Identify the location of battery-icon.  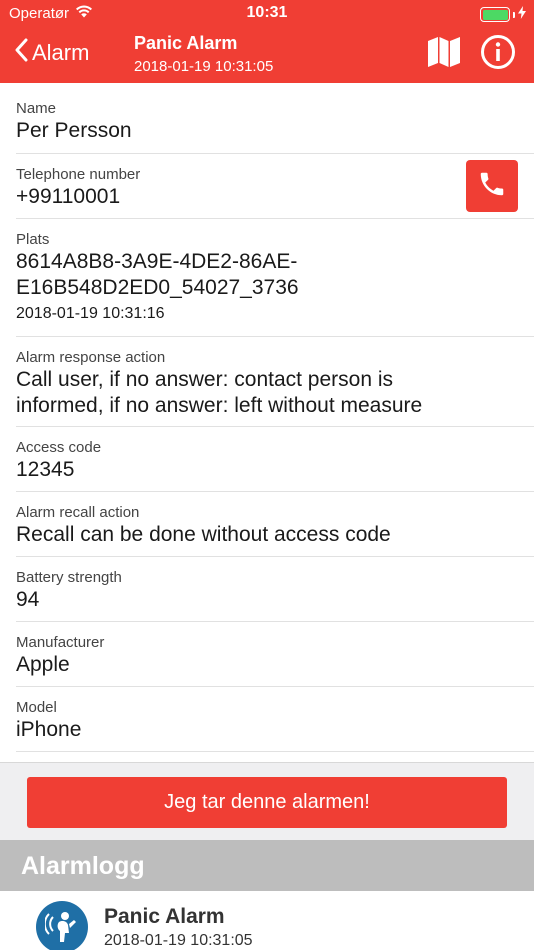
(495, 14).